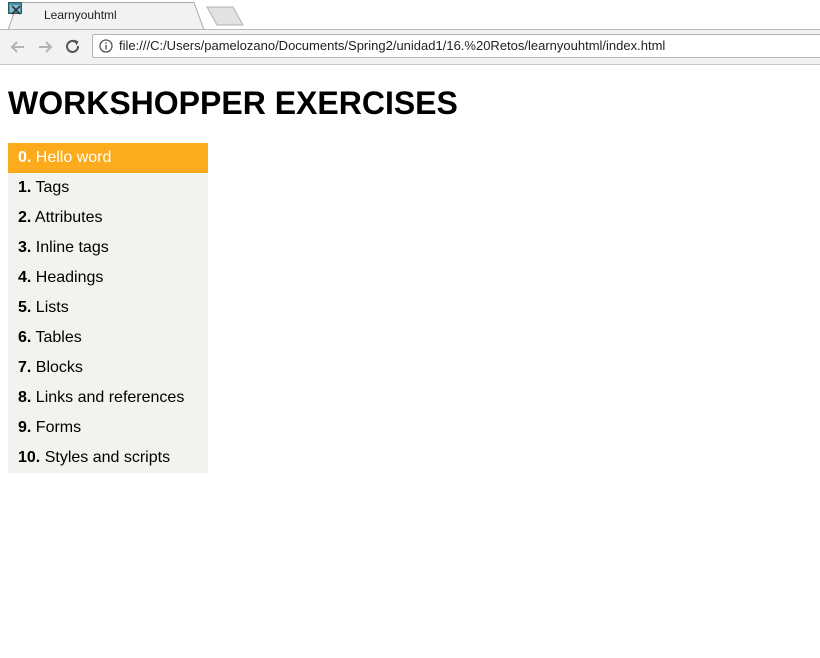 This screenshot has height=658, width=820. I want to click on forward-arrow-icon, so click(46, 47).